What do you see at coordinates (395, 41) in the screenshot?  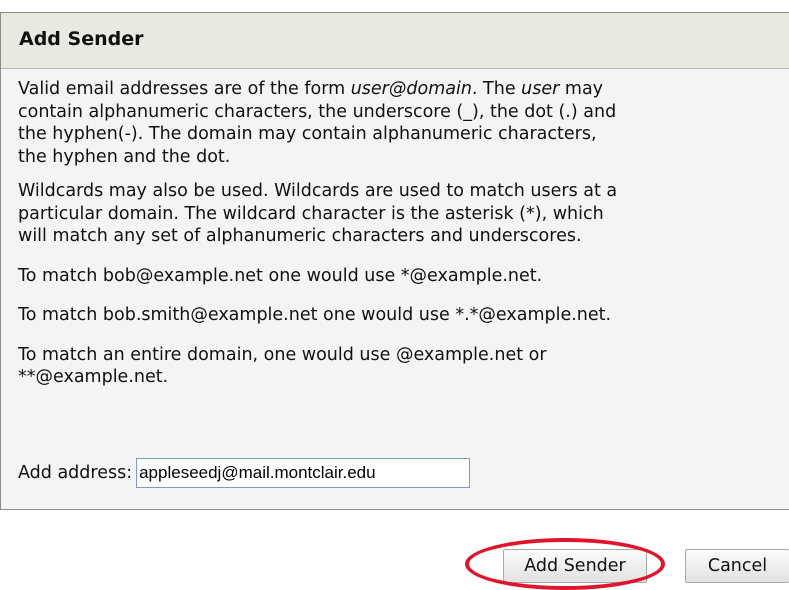 I see `dialog-titlebar: Add Sender` at bounding box center [395, 41].